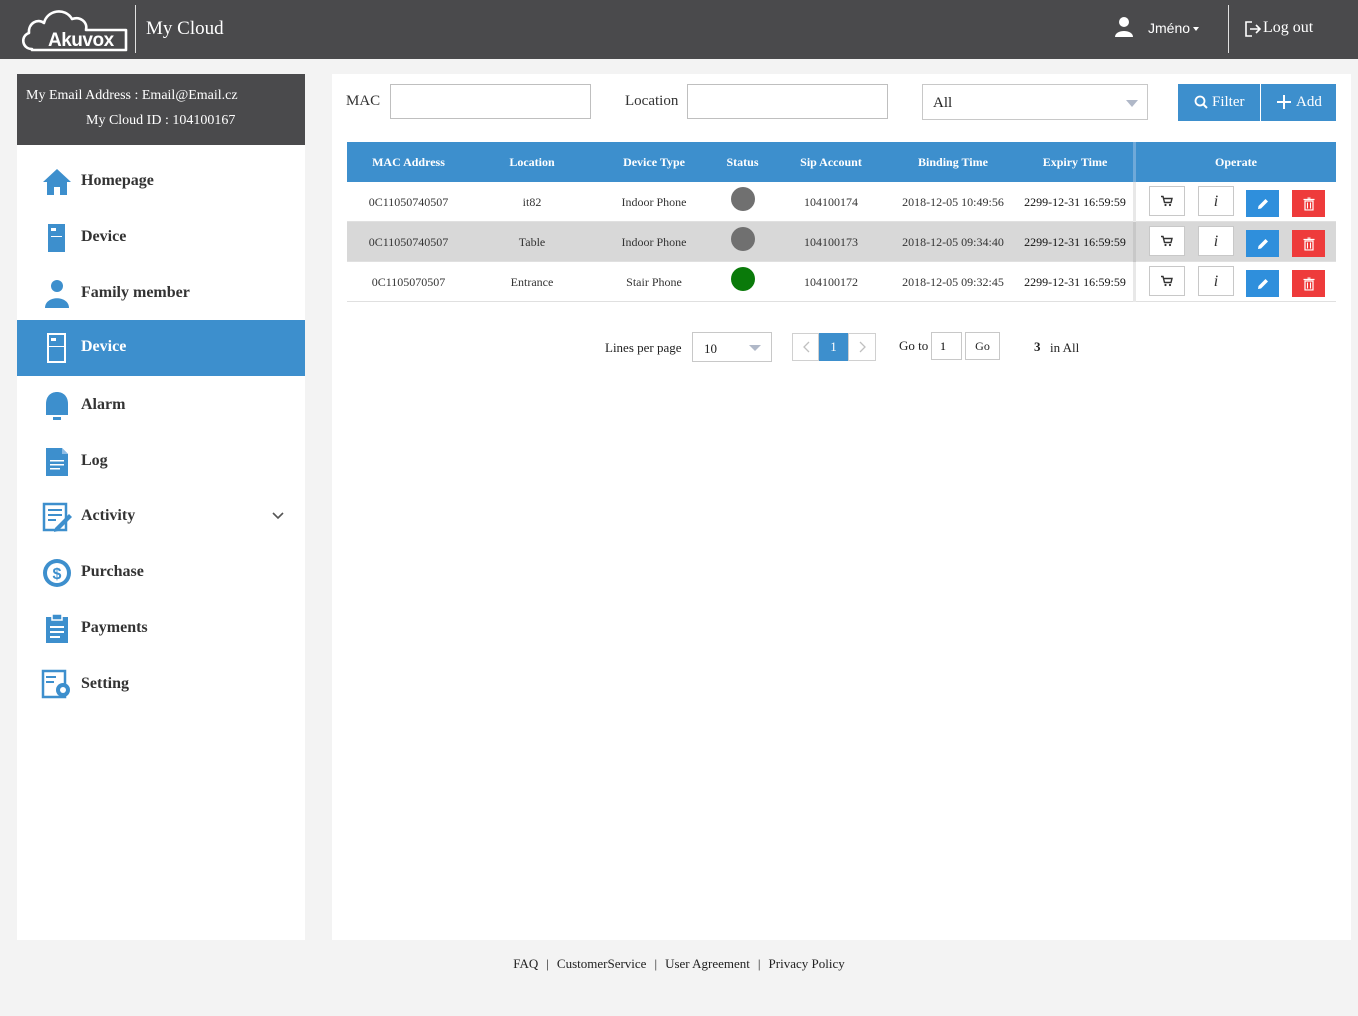 The width and height of the screenshot is (1358, 1016). What do you see at coordinates (57, 406) in the screenshot?
I see `bell-icon` at bounding box center [57, 406].